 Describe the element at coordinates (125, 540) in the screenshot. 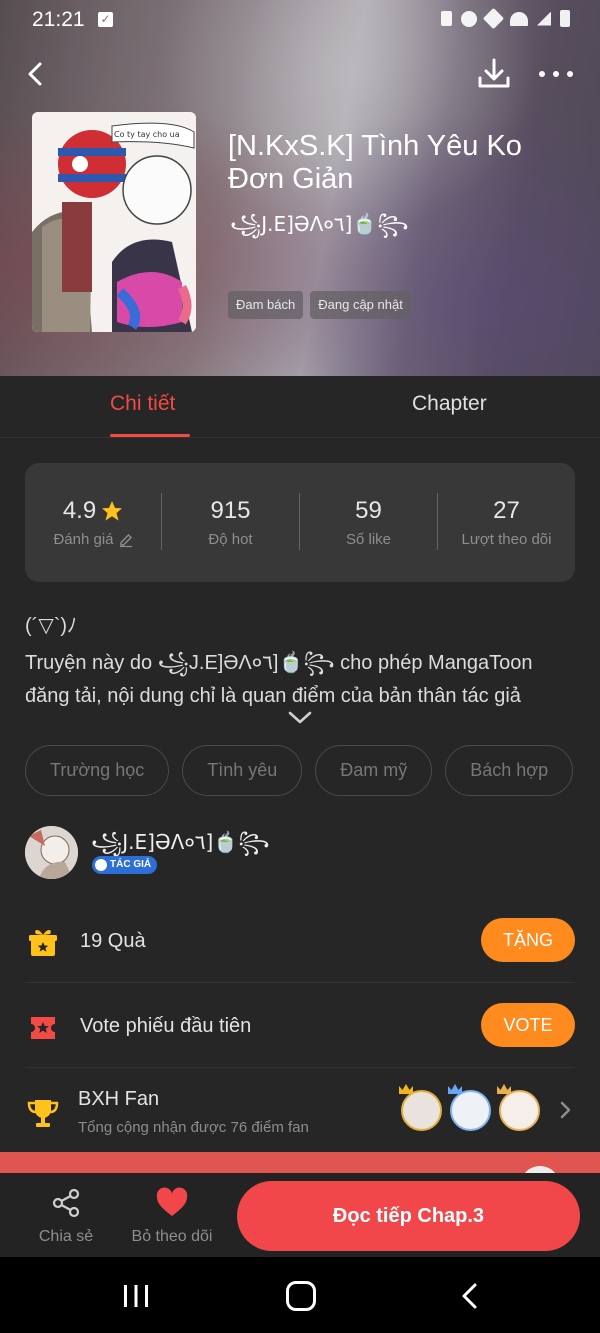

I see `edit-icon` at that location.